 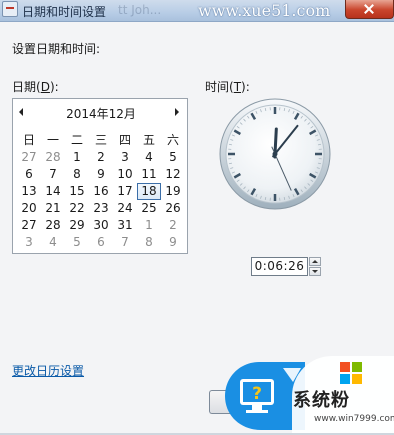 I want to click on calendar-day: 26, so click(x=173, y=208).